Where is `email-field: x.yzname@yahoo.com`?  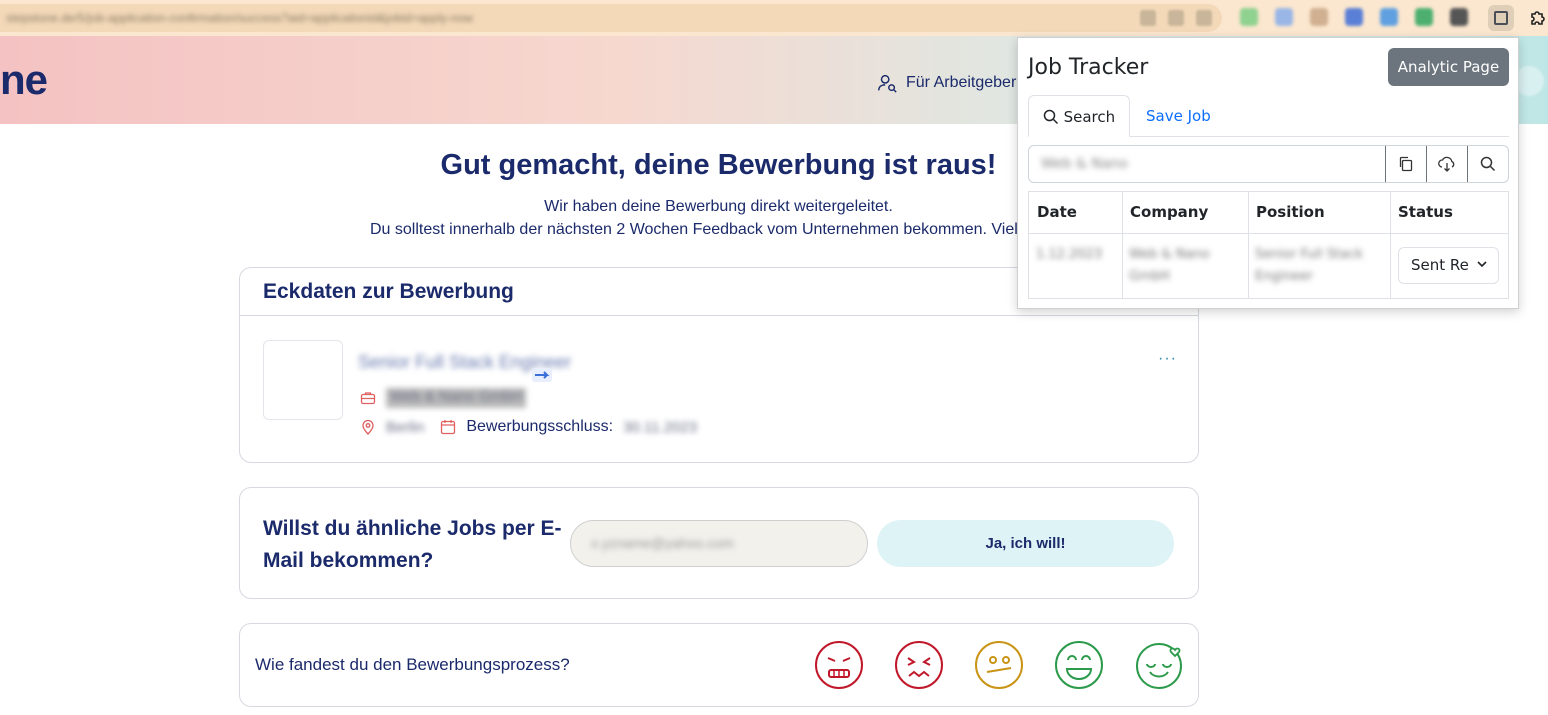 email-field: x.yzname@yahoo.com is located at coordinates (719, 543).